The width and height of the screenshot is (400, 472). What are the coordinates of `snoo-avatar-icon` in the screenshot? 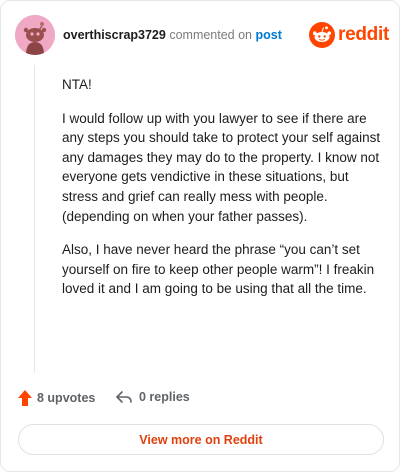 It's located at (35, 35).